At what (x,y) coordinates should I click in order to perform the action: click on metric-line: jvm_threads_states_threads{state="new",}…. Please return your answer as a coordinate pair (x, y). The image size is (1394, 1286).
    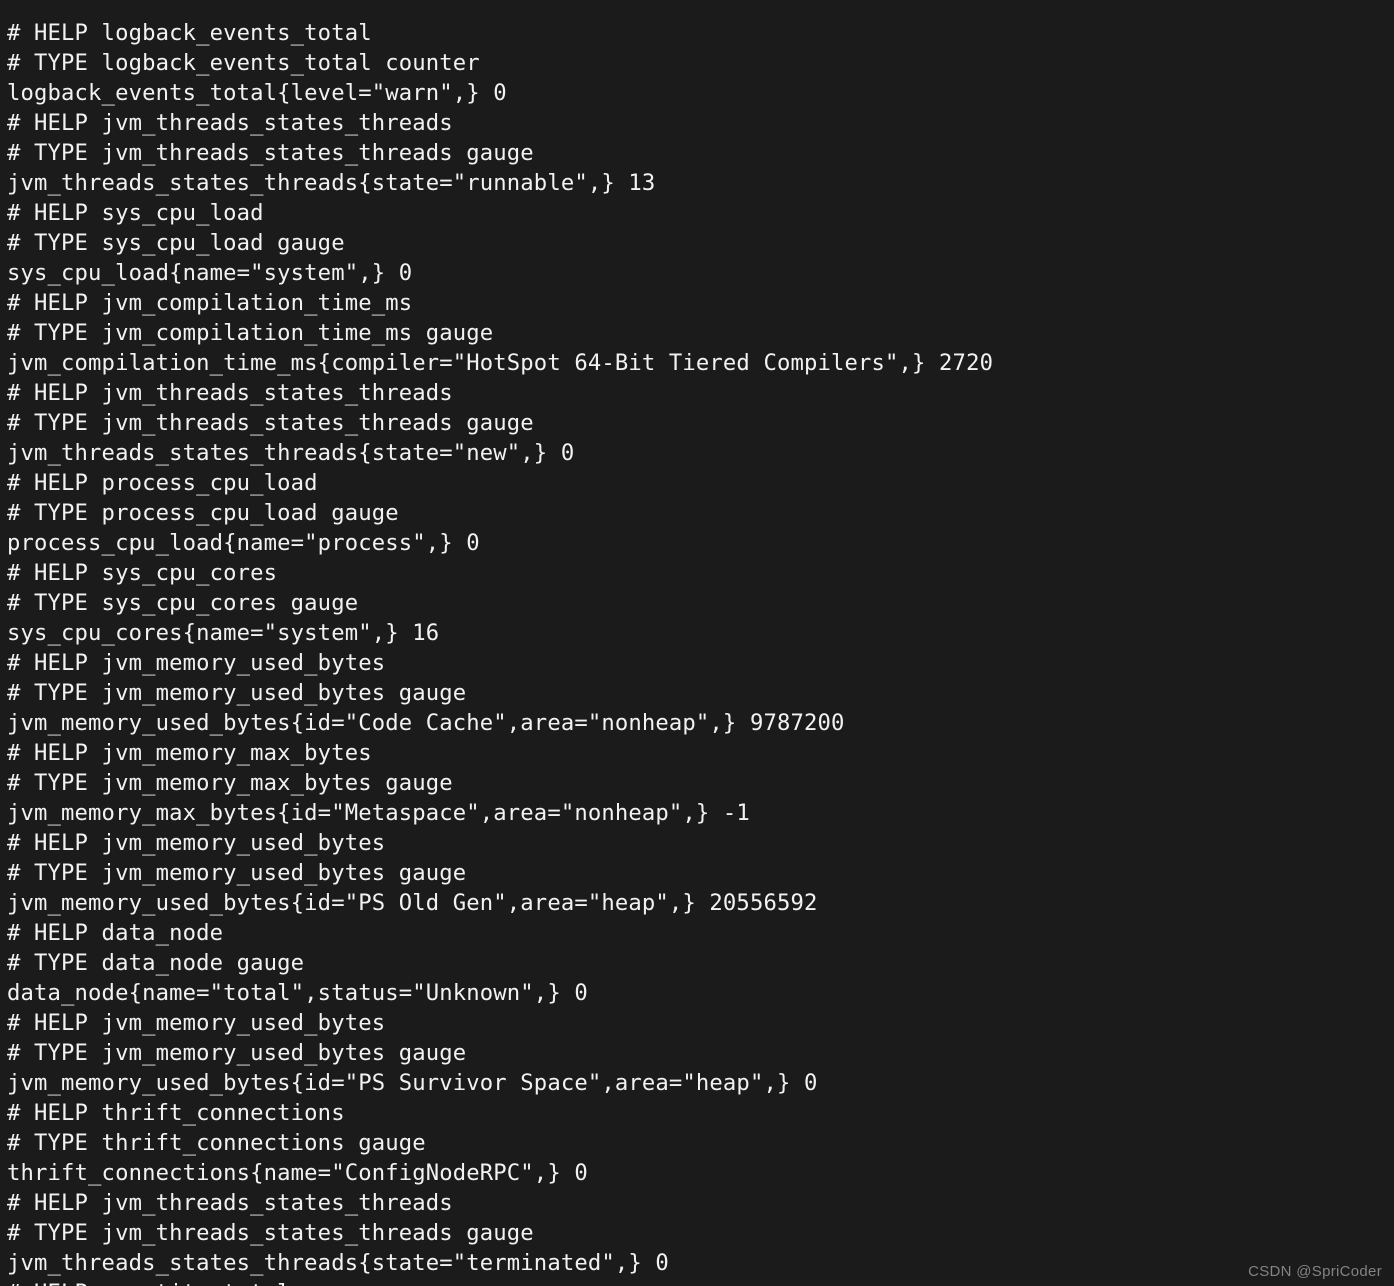
    Looking at the image, I should click on (291, 453).